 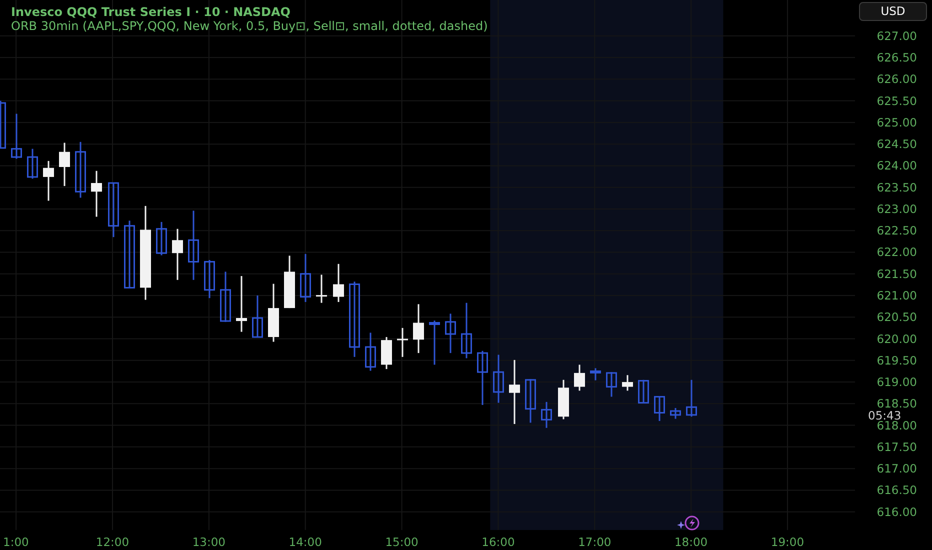 I want to click on price-label: 620.50, so click(x=896, y=317).